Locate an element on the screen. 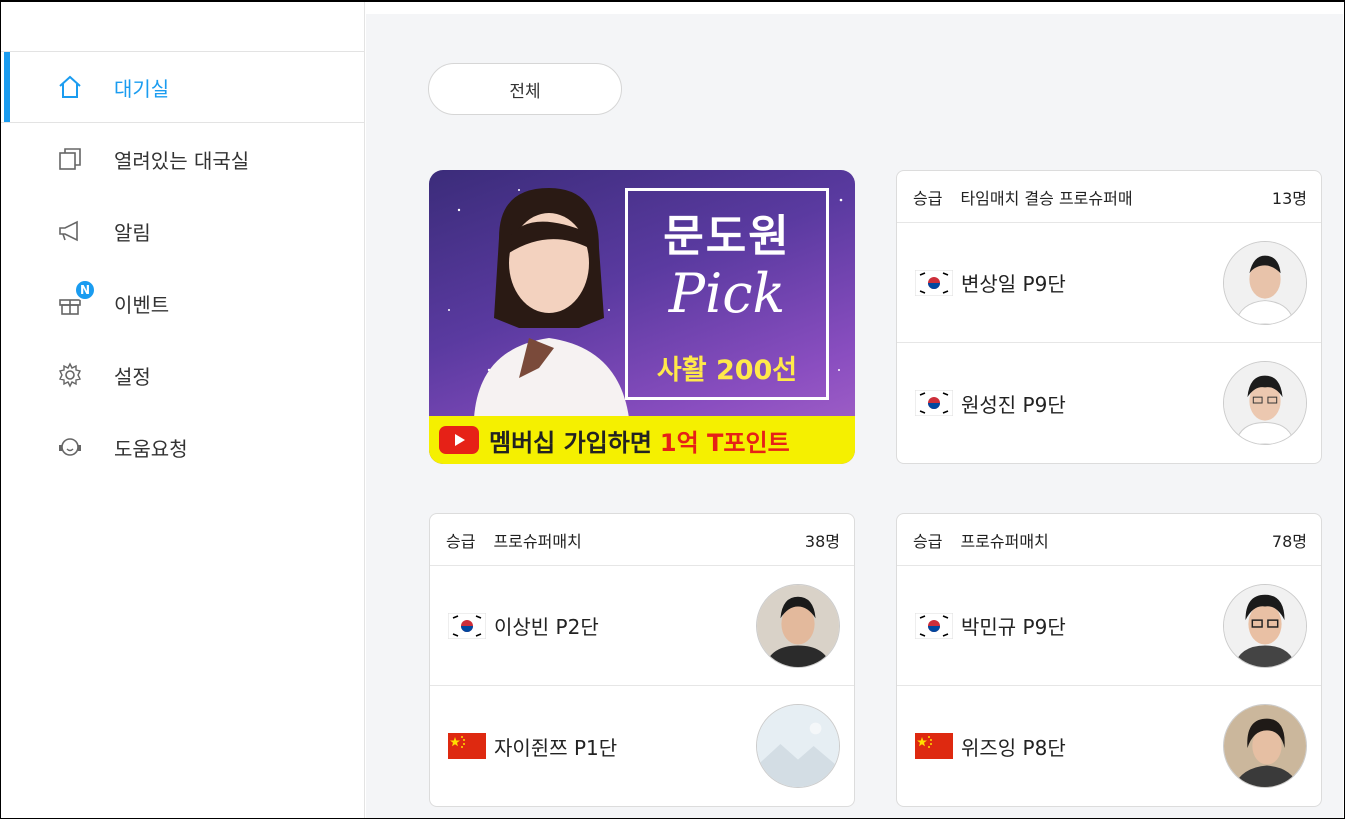  player-name: 박민규 P9단 is located at coordinates (1013, 627).